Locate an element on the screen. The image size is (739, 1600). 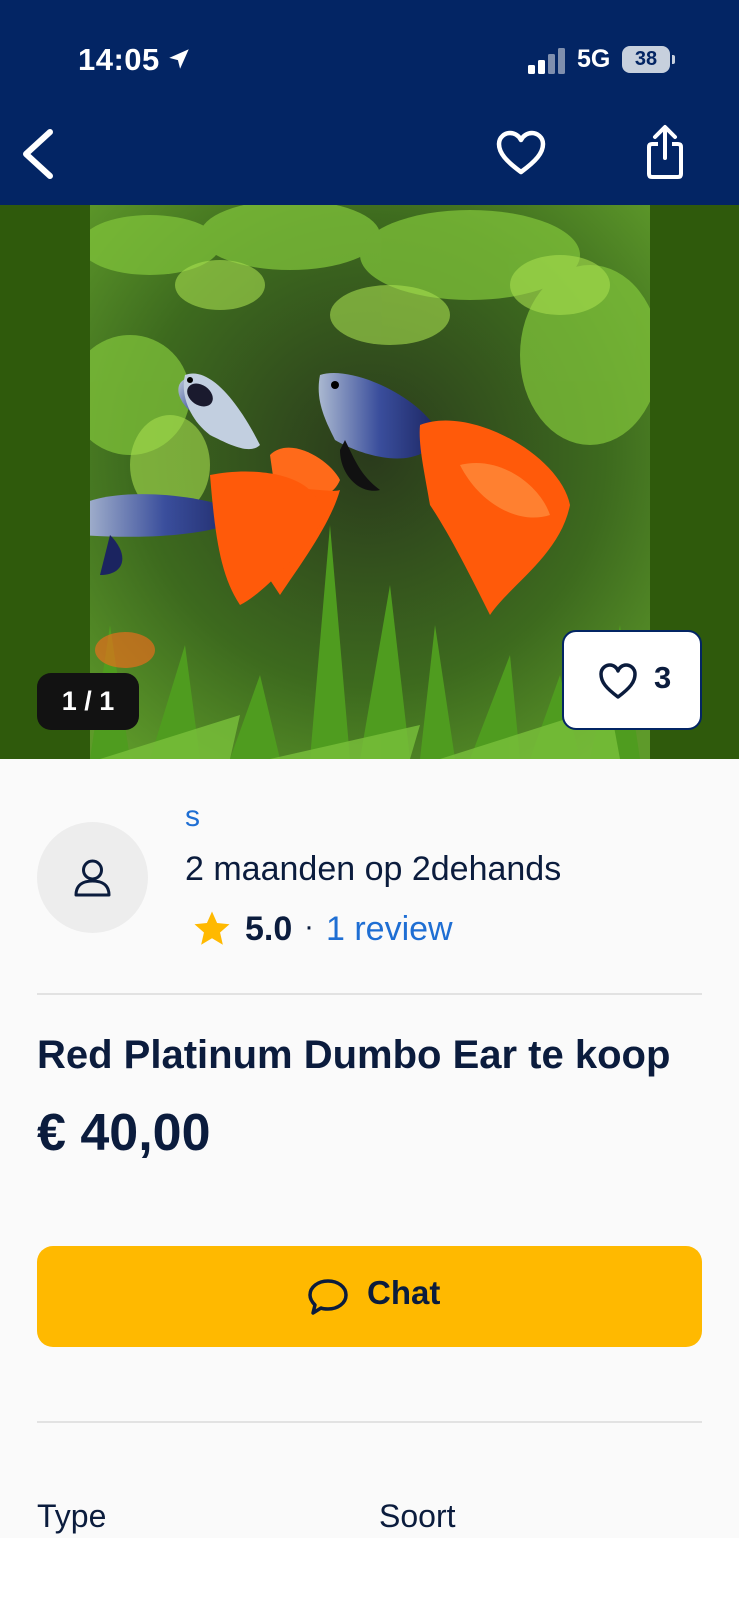
chat-button: Chat is located at coordinates (369, 1296).